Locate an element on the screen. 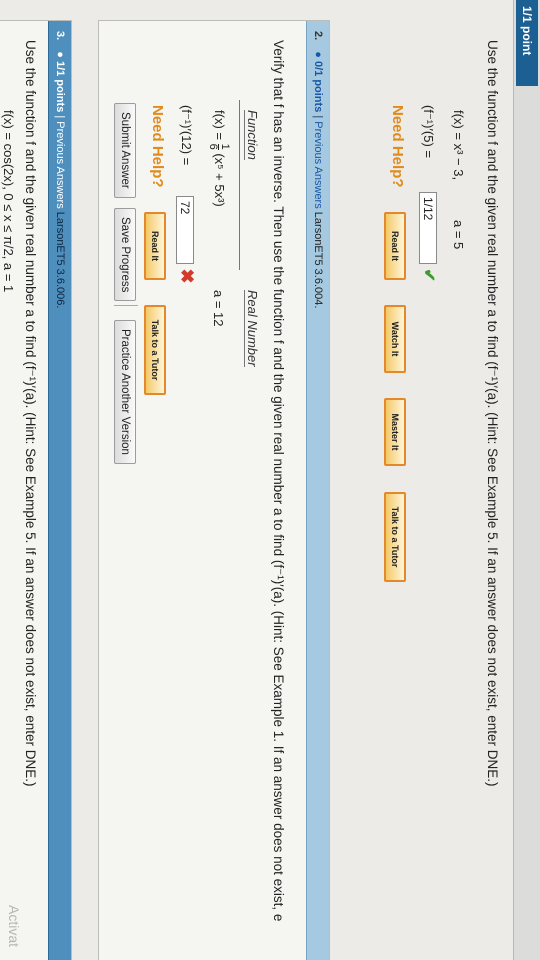 This screenshot has height=960, width=540. q1-watch-it-button: Watch It is located at coordinates (395, 339).